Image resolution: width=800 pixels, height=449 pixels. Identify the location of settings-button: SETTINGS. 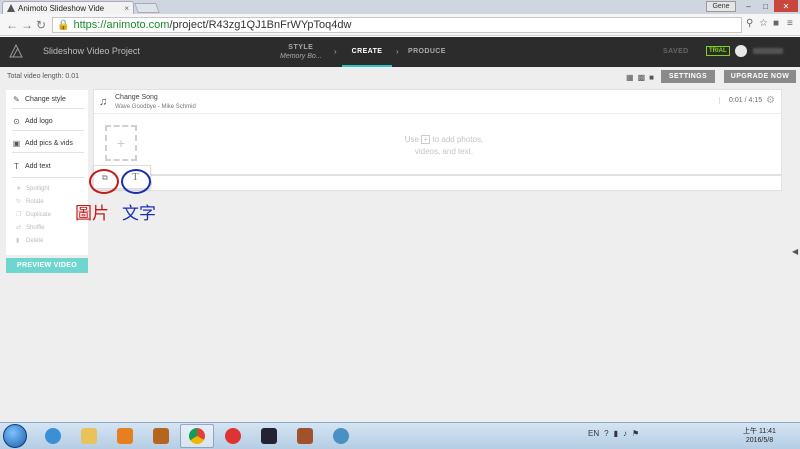
(688, 76).